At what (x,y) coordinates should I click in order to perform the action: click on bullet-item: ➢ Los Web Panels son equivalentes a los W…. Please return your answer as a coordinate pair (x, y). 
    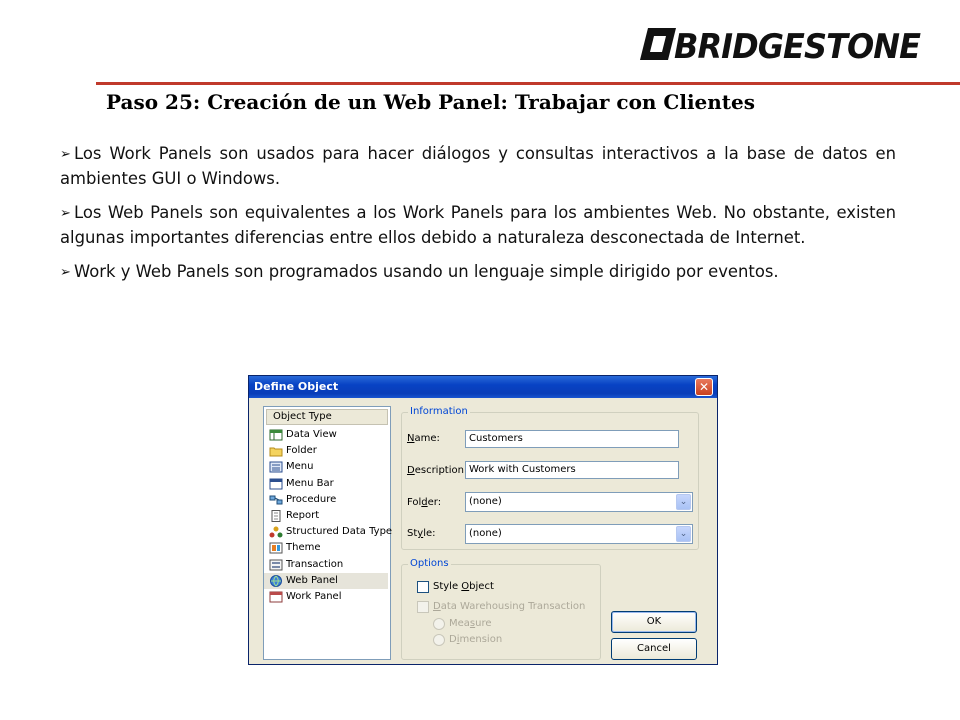
    Looking at the image, I should click on (478, 225).